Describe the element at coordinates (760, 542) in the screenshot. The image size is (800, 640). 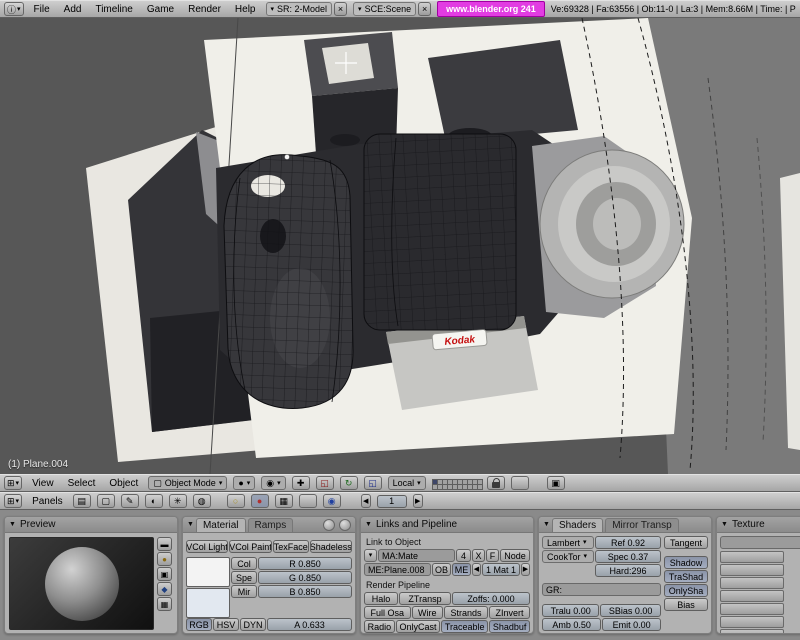
I see `texture-name-field` at that location.